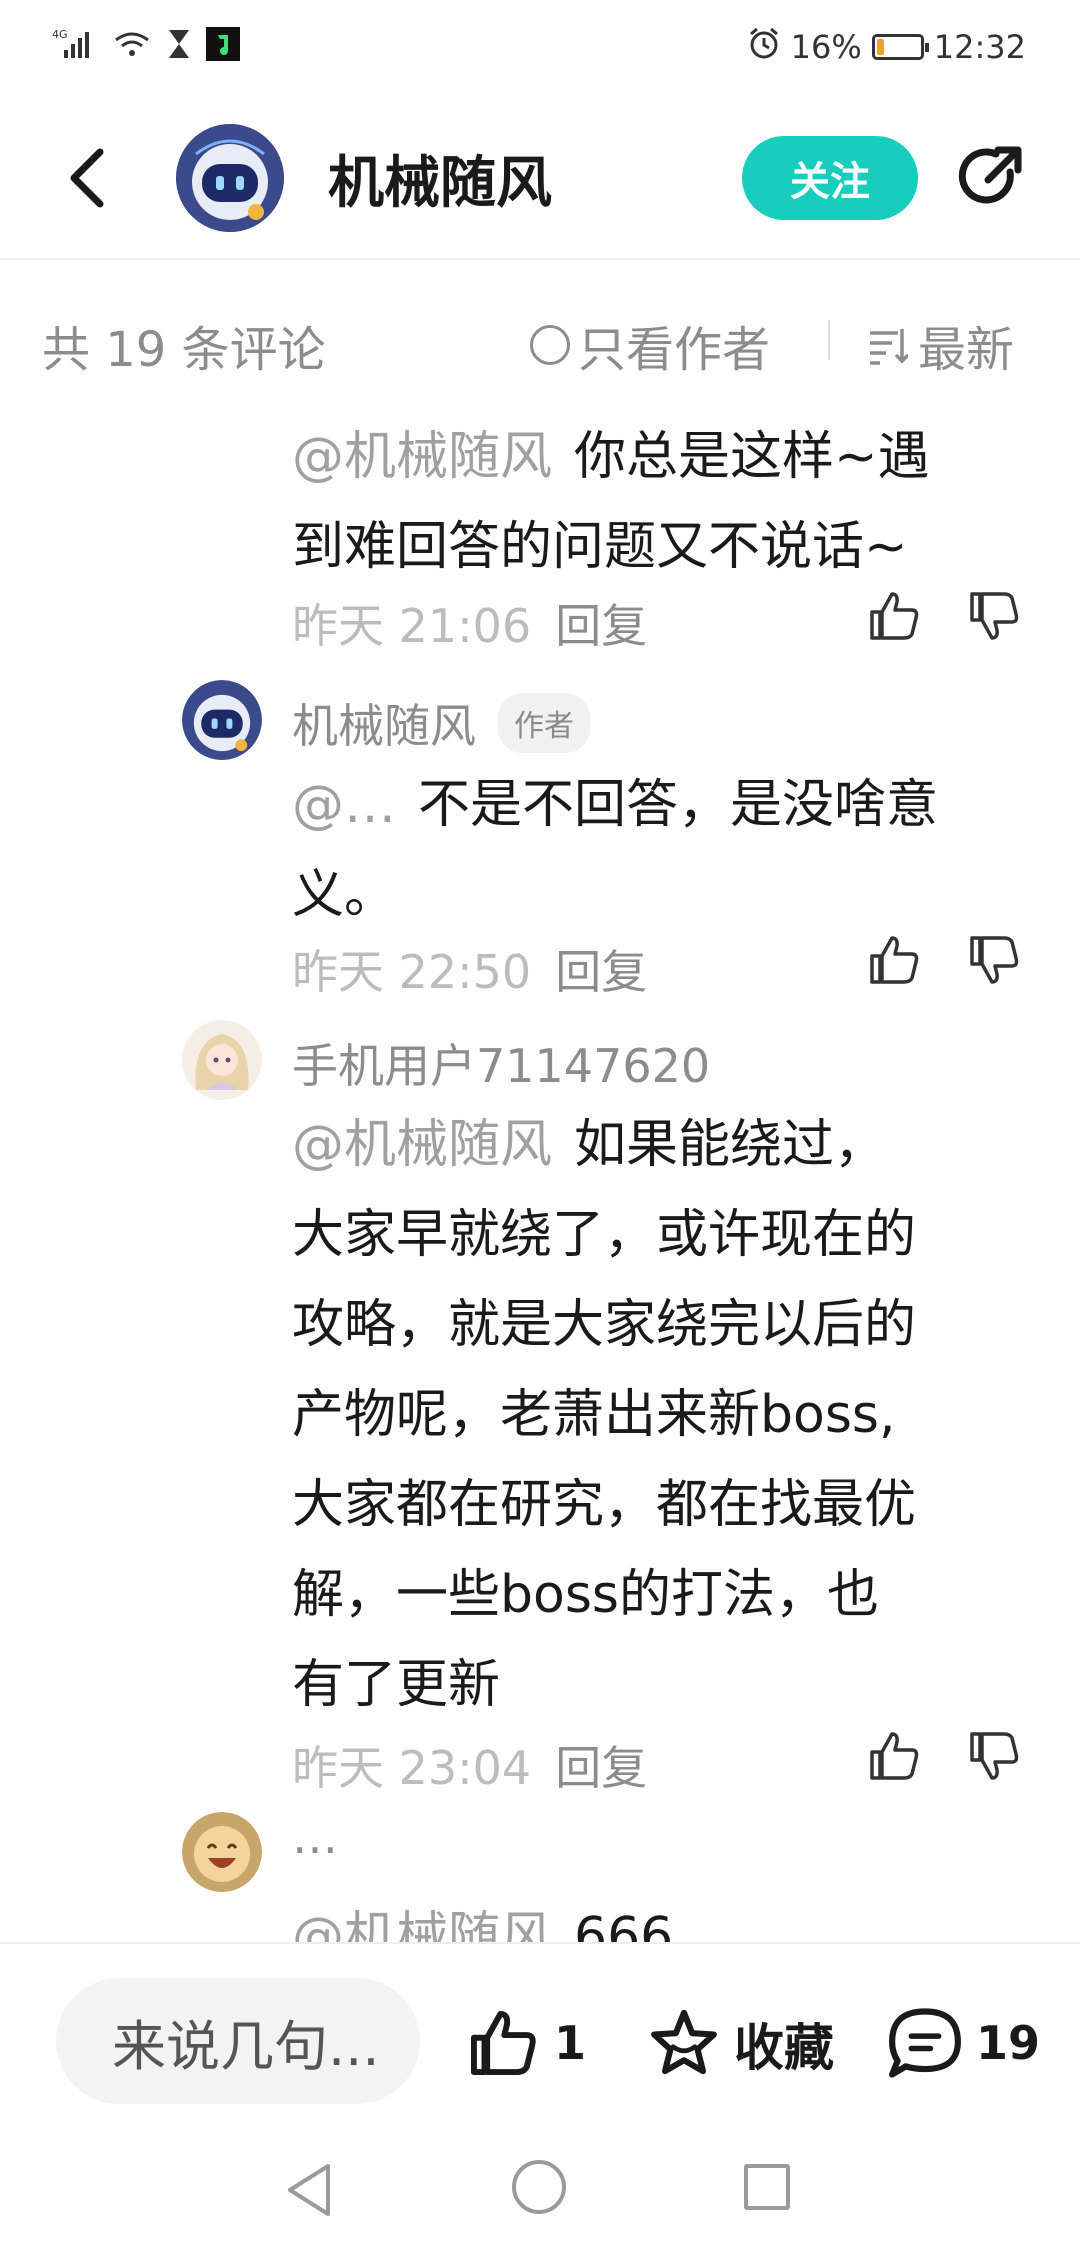  What do you see at coordinates (540, 48) in the screenshot?
I see `status-bar: 4G 16% 12:32` at bounding box center [540, 48].